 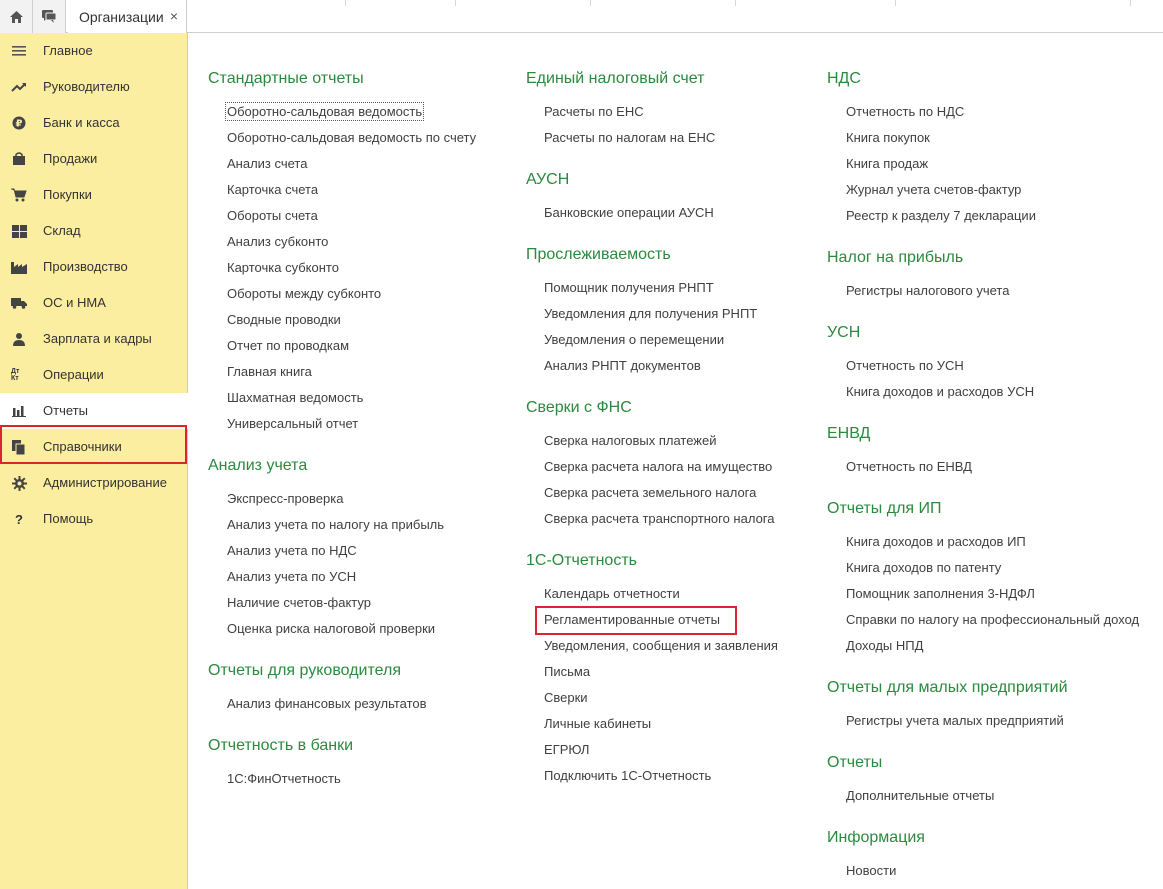 What do you see at coordinates (629, 287) in the screenshot?
I see `report-link: Помощник получения РНПТ` at bounding box center [629, 287].